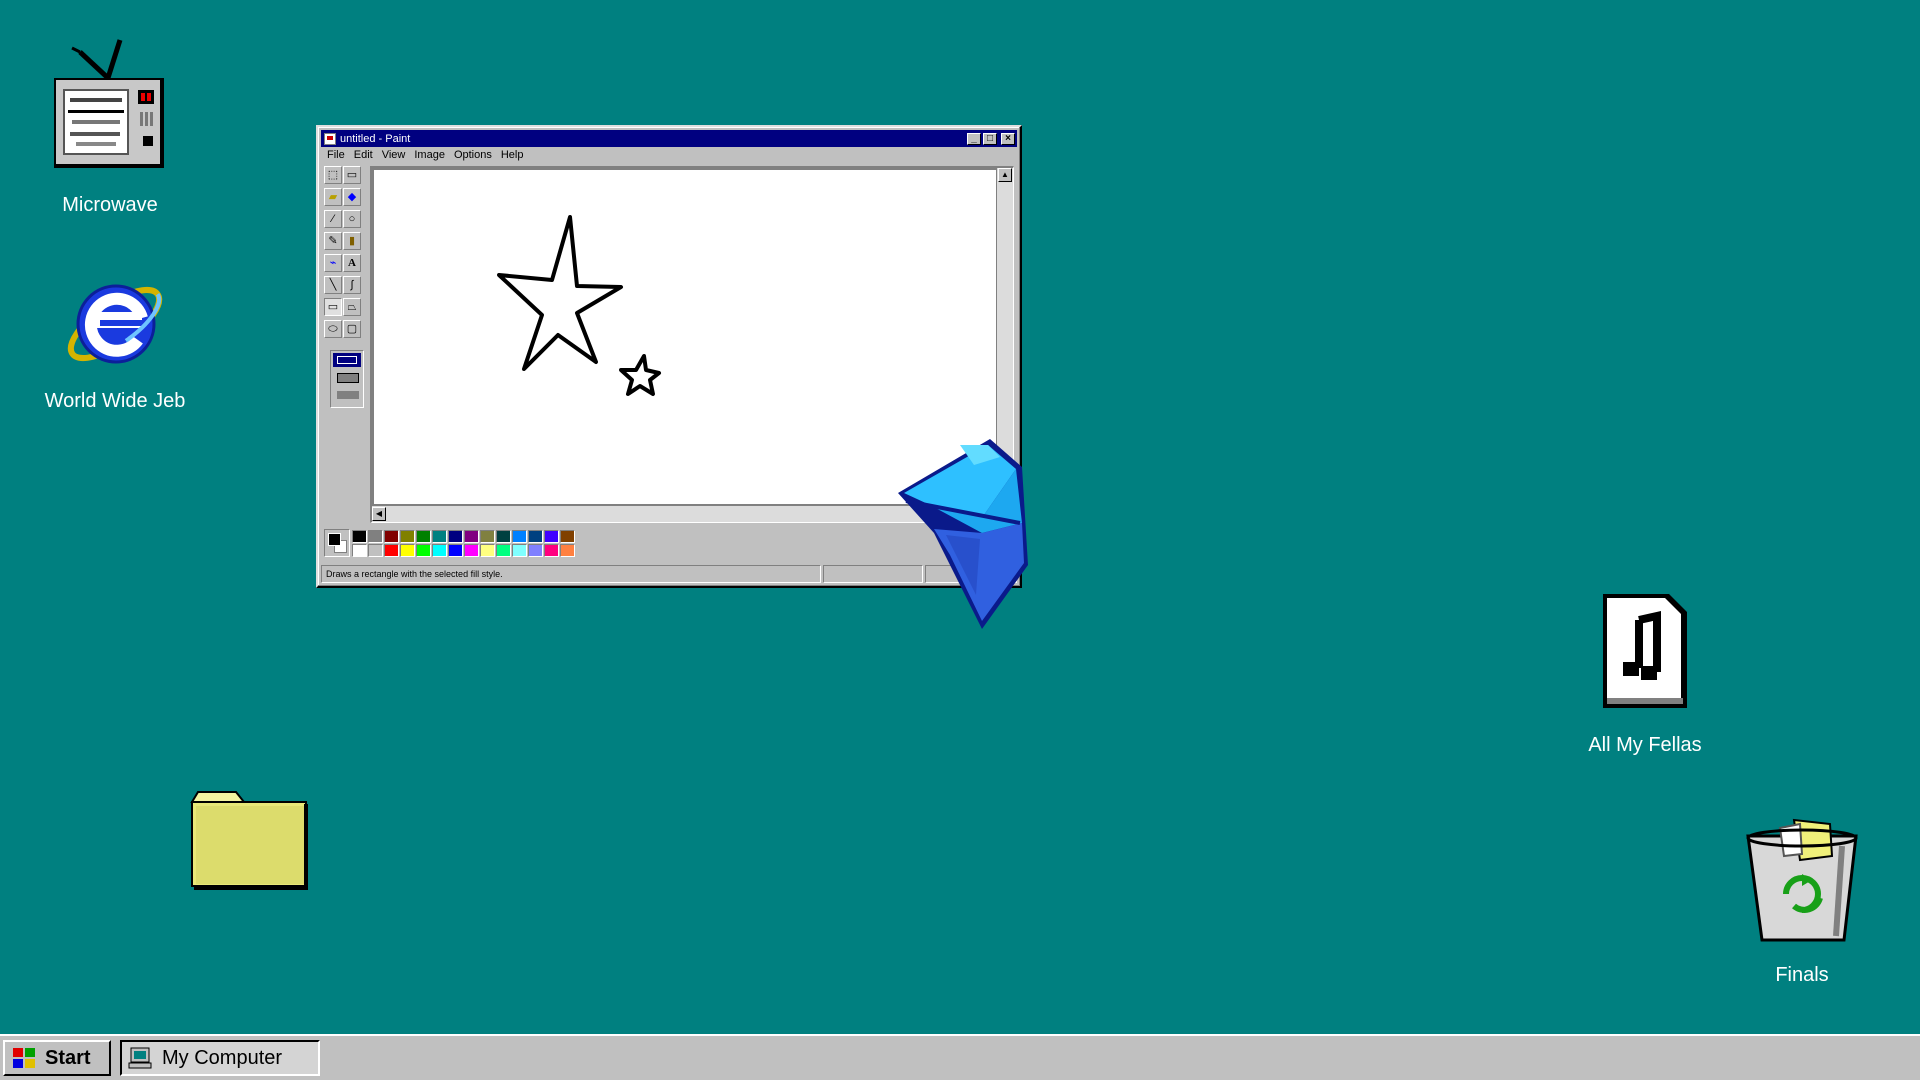  What do you see at coordinates (334, 539) in the screenshot?
I see `foreground-color-swatch` at bounding box center [334, 539].